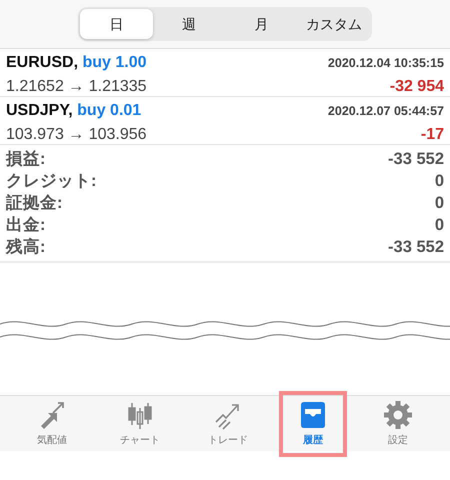 Image resolution: width=450 pixels, height=480 pixels. I want to click on gear-icon, so click(398, 415).